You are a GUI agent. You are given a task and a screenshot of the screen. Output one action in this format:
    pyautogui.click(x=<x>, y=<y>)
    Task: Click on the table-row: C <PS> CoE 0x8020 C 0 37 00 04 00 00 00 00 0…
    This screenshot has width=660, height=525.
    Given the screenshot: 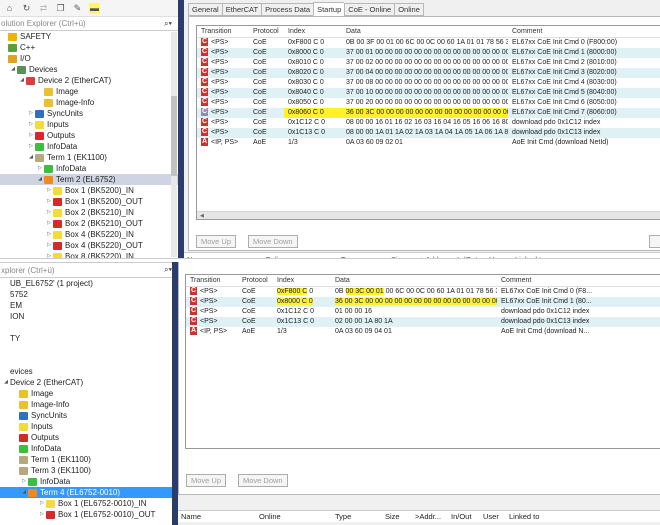 What is the action you would take?
    pyautogui.click(x=428, y=73)
    